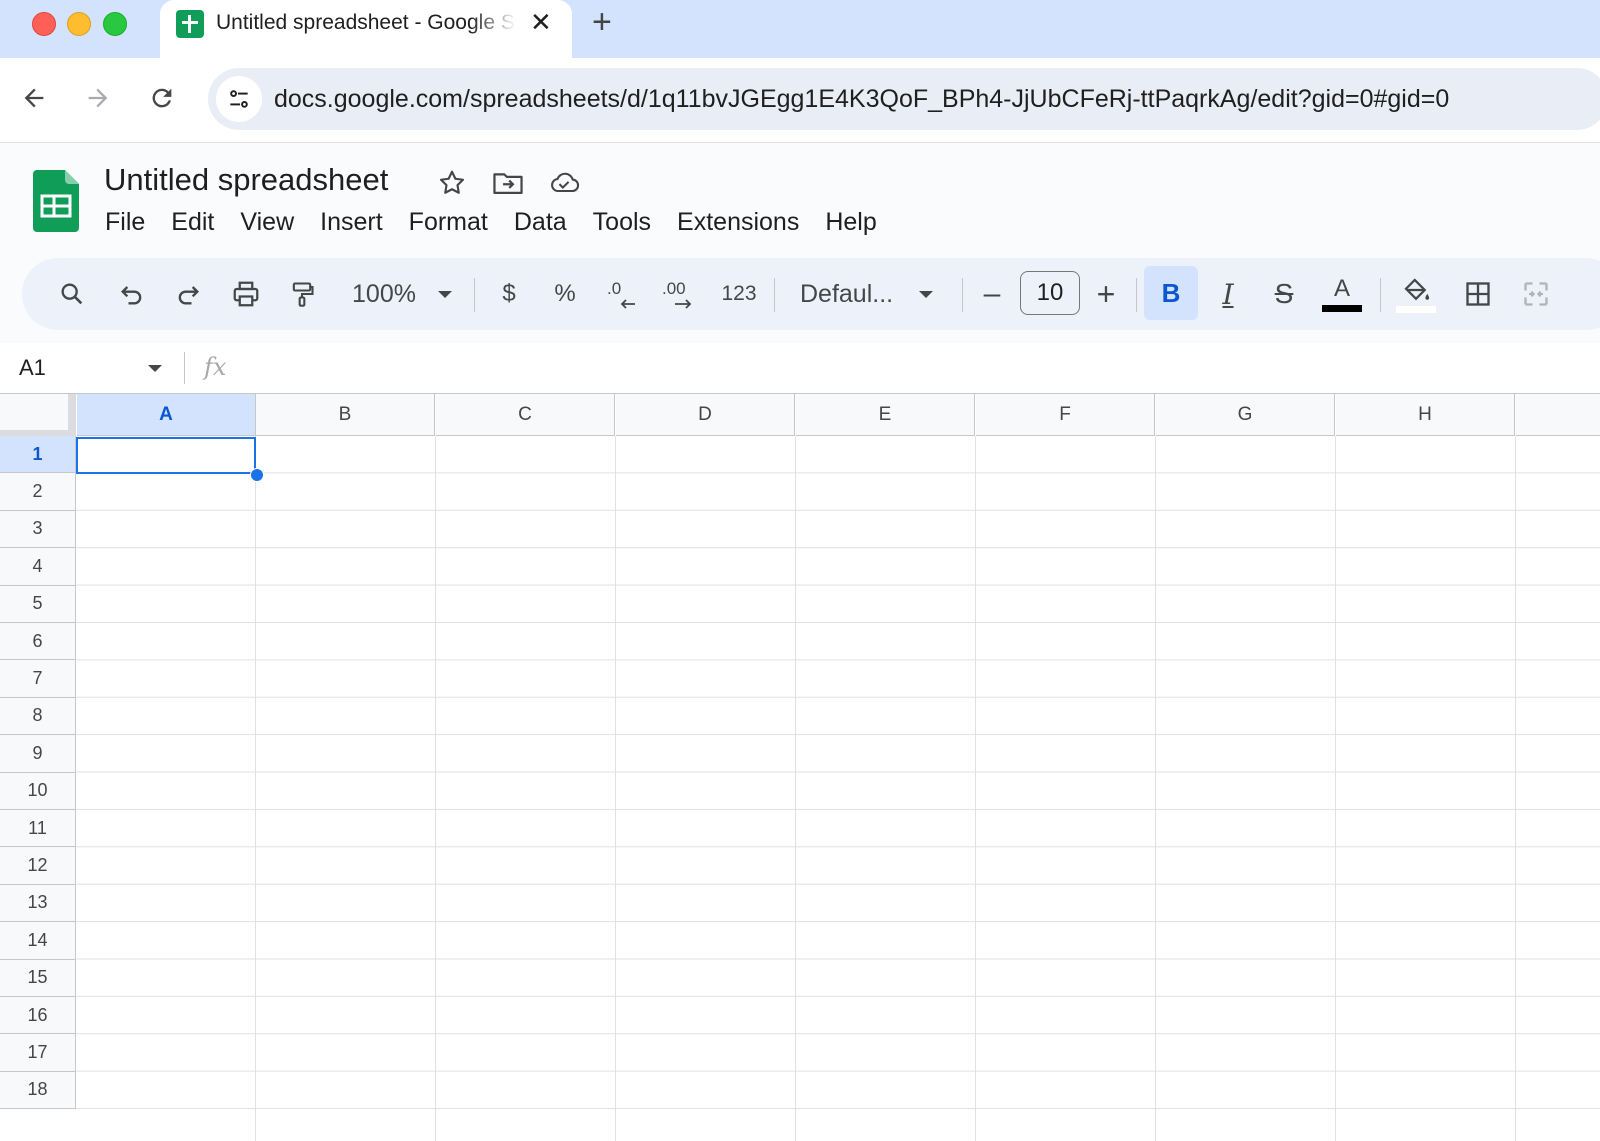 The image size is (1600, 1141). I want to click on name-box: A1, so click(32, 368).